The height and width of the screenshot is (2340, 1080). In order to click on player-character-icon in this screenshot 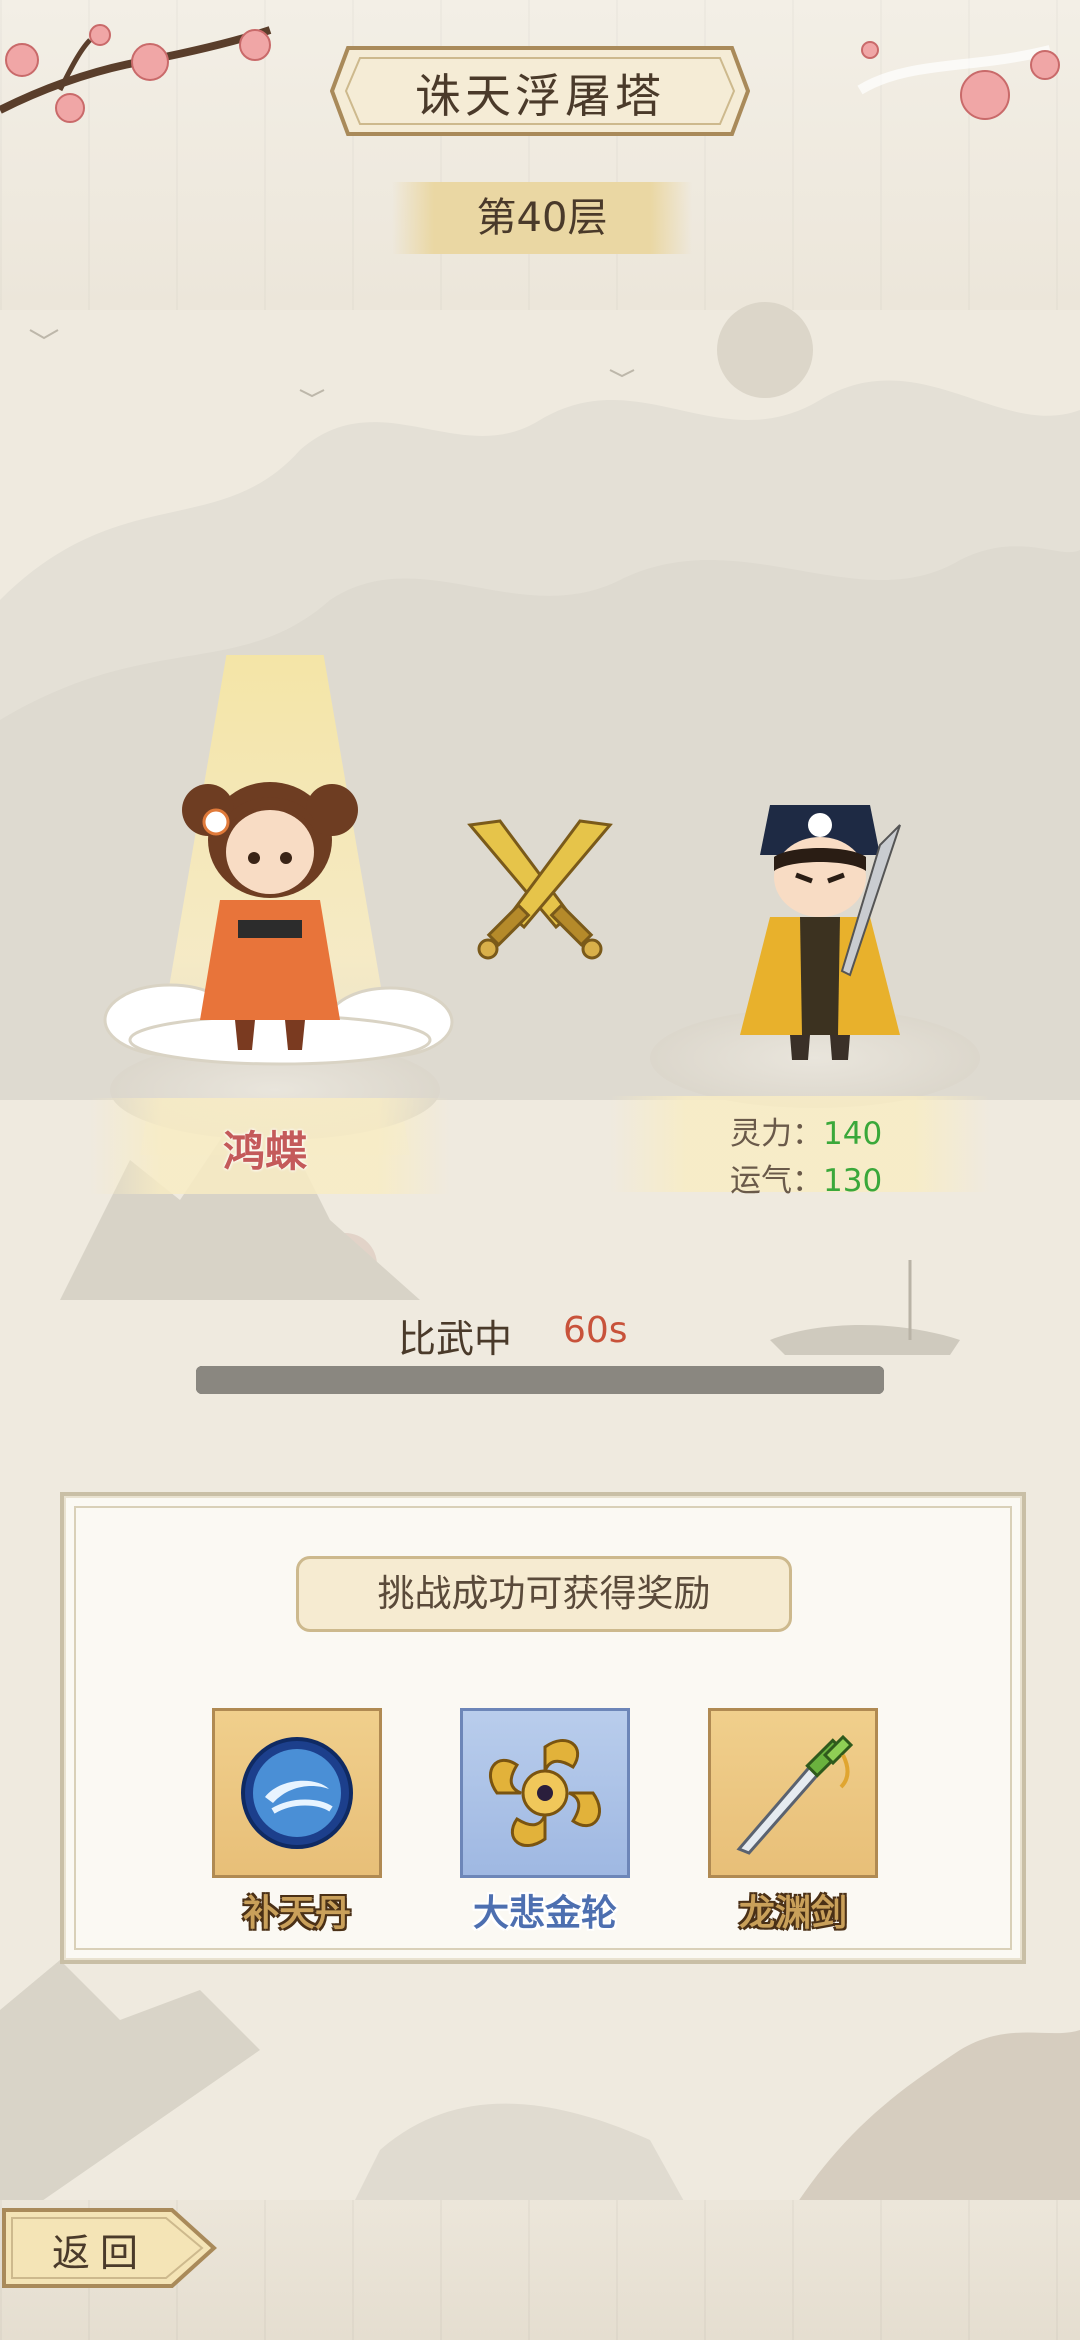, I will do `click(270, 915)`.